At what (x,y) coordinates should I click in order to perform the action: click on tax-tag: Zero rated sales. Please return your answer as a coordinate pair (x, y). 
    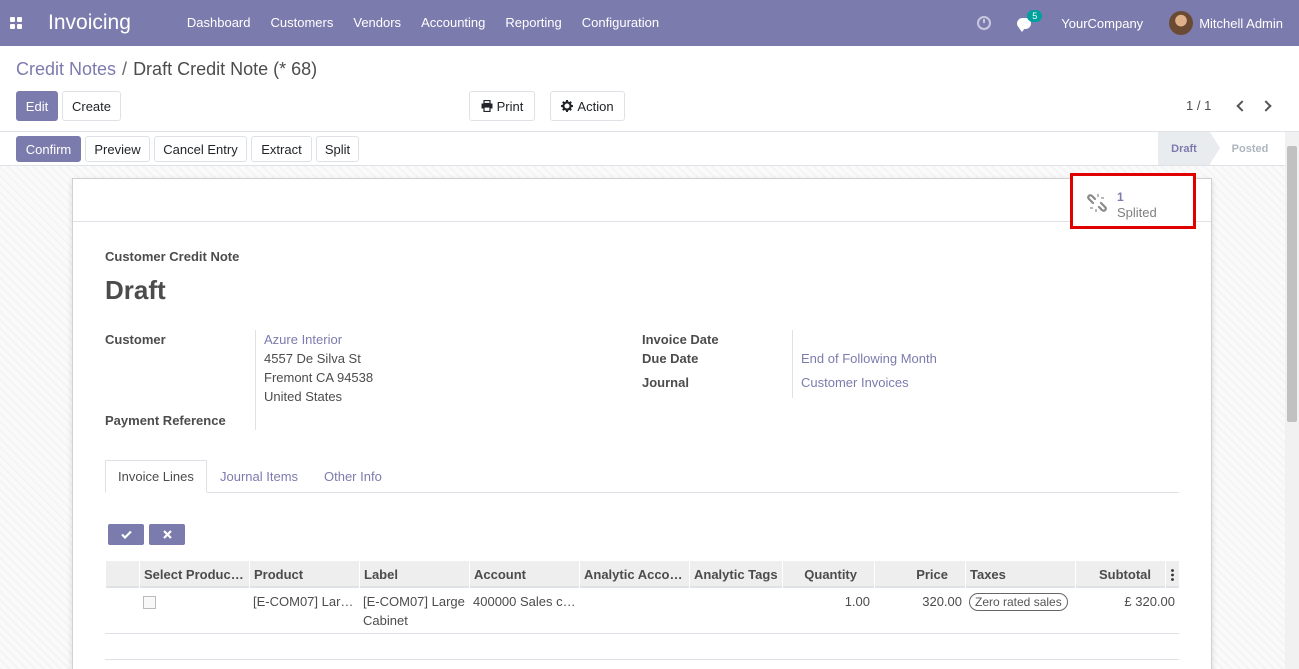
    Looking at the image, I should click on (1018, 602).